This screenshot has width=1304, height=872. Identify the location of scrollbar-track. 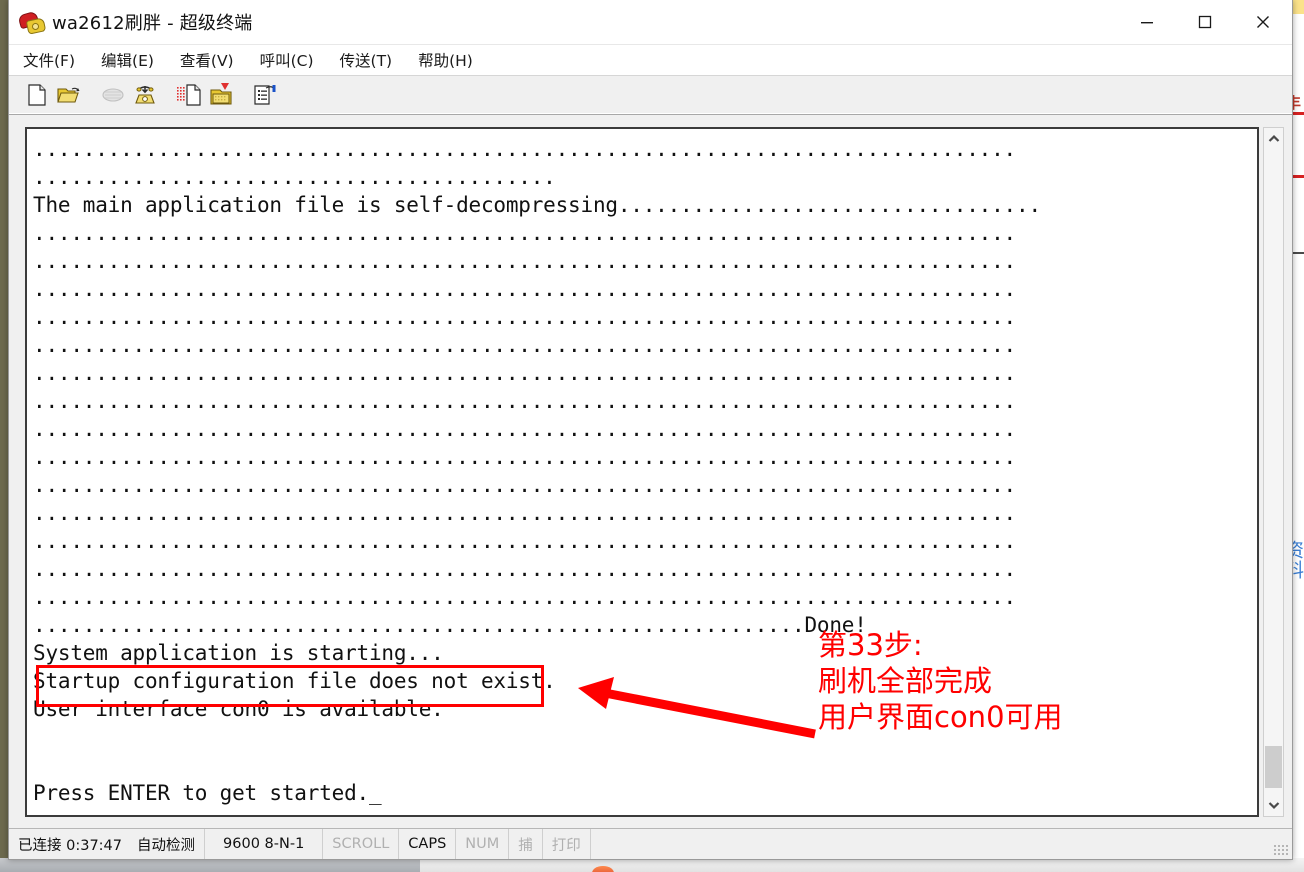
(1273, 472).